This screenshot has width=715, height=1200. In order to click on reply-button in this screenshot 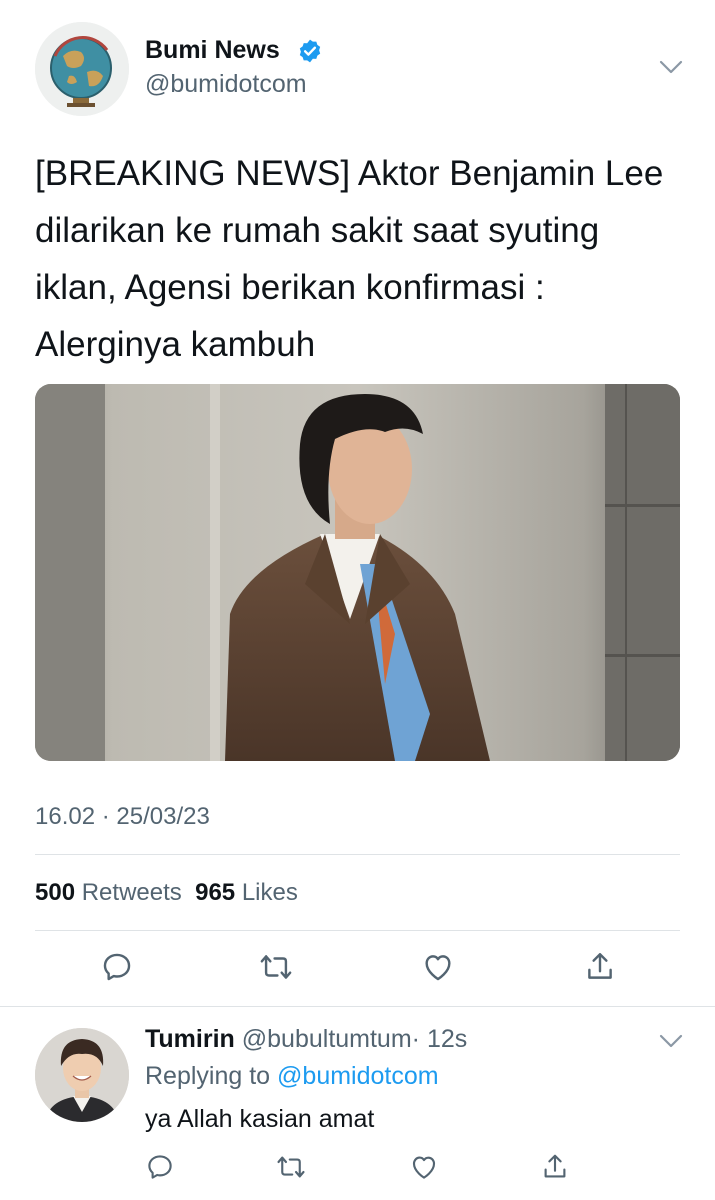, I will do `click(117, 967)`.